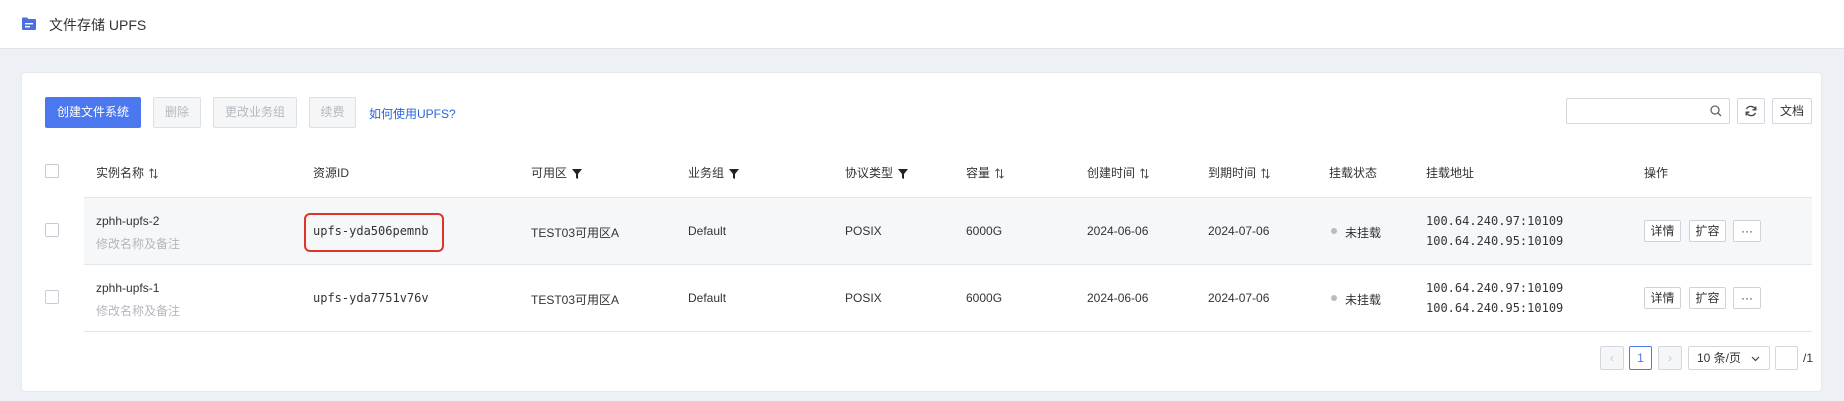 Image resolution: width=1844 pixels, height=401 pixels. Describe the element at coordinates (1670, 358) in the screenshot. I see `next-page-button: ›` at that location.